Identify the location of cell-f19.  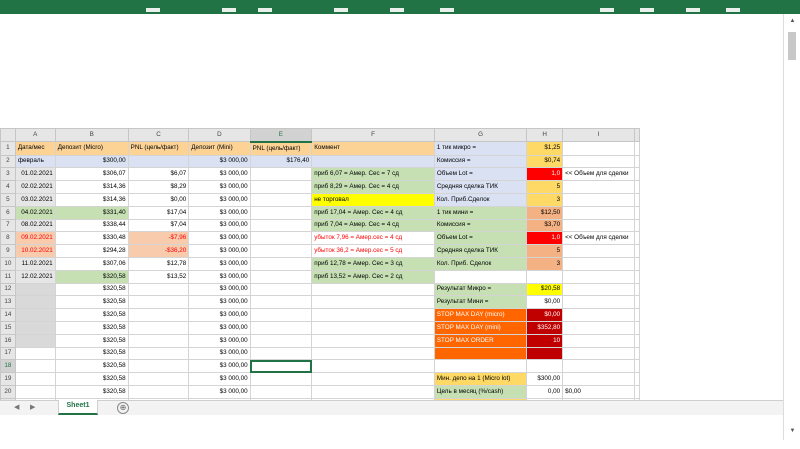
(373, 379).